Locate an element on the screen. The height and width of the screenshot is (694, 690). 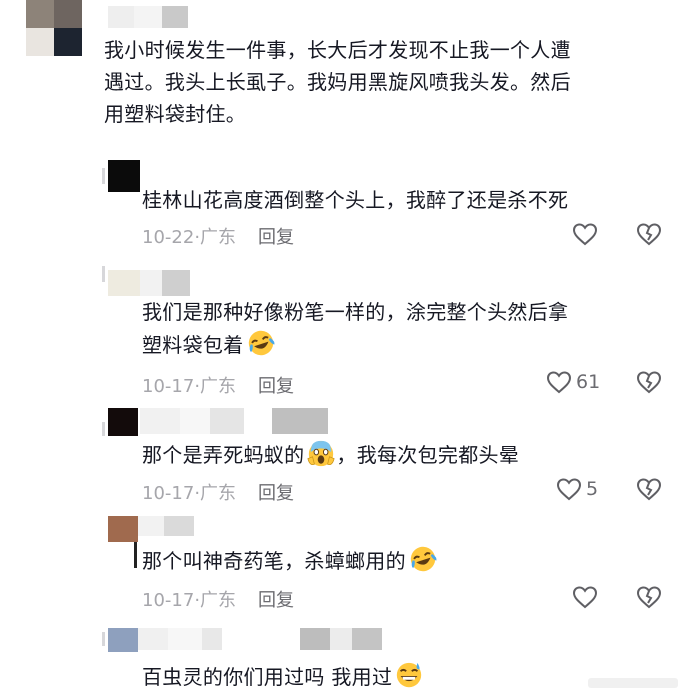
reply-meta: 10-22·广东 回复 is located at coordinates (218, 237).